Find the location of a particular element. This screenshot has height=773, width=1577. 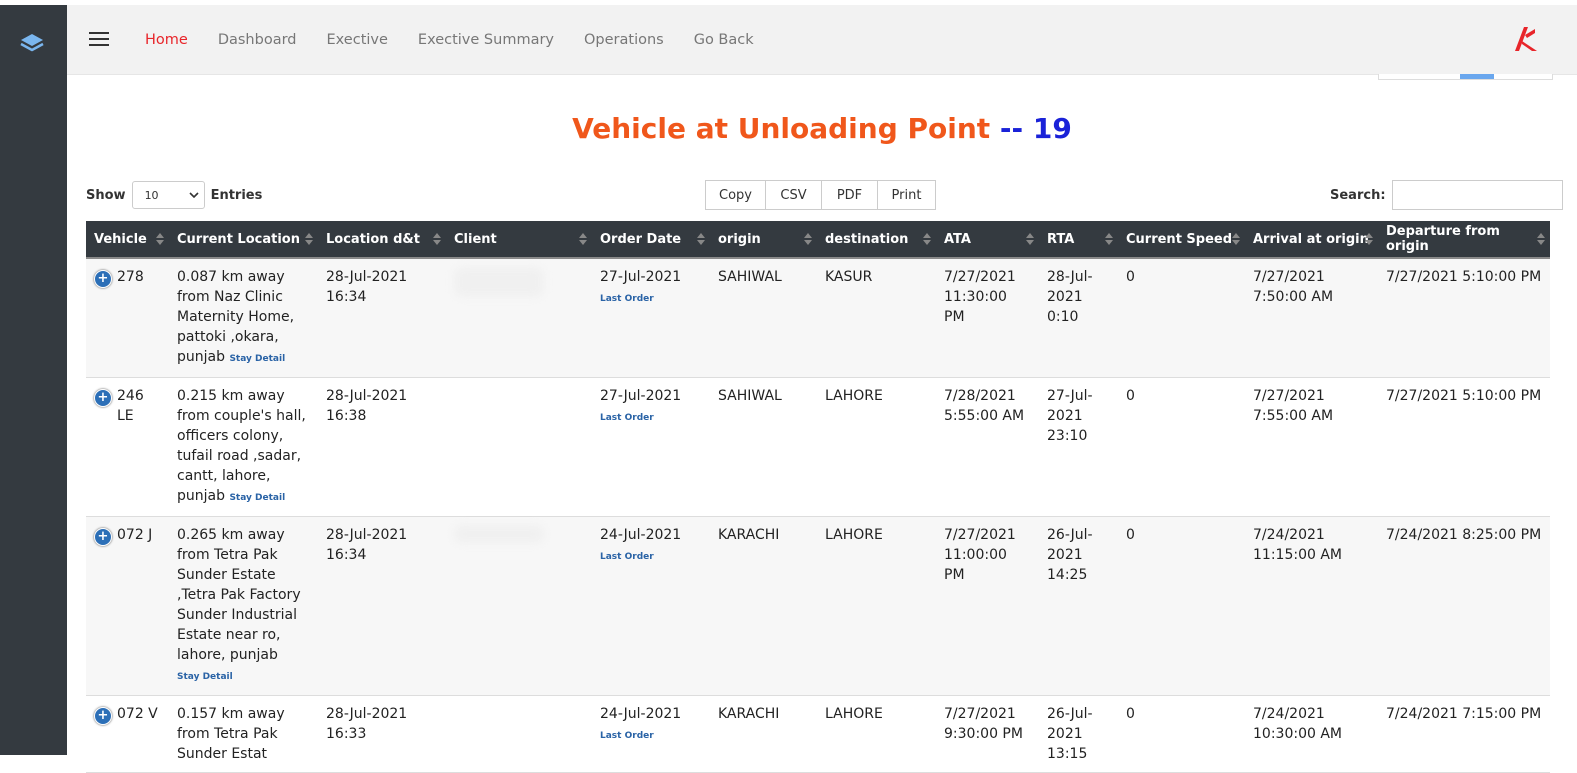

column-header: Current Speed is located at coordinates (1181, 240).